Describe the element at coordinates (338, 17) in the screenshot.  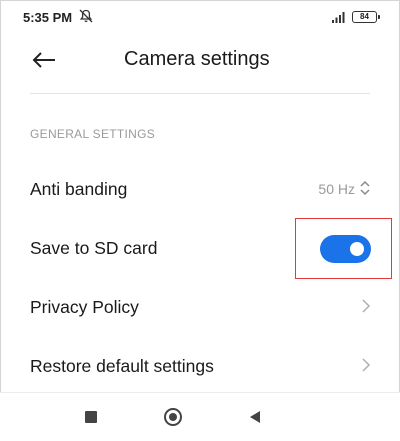
I see `signal-bars-icon` at that location.